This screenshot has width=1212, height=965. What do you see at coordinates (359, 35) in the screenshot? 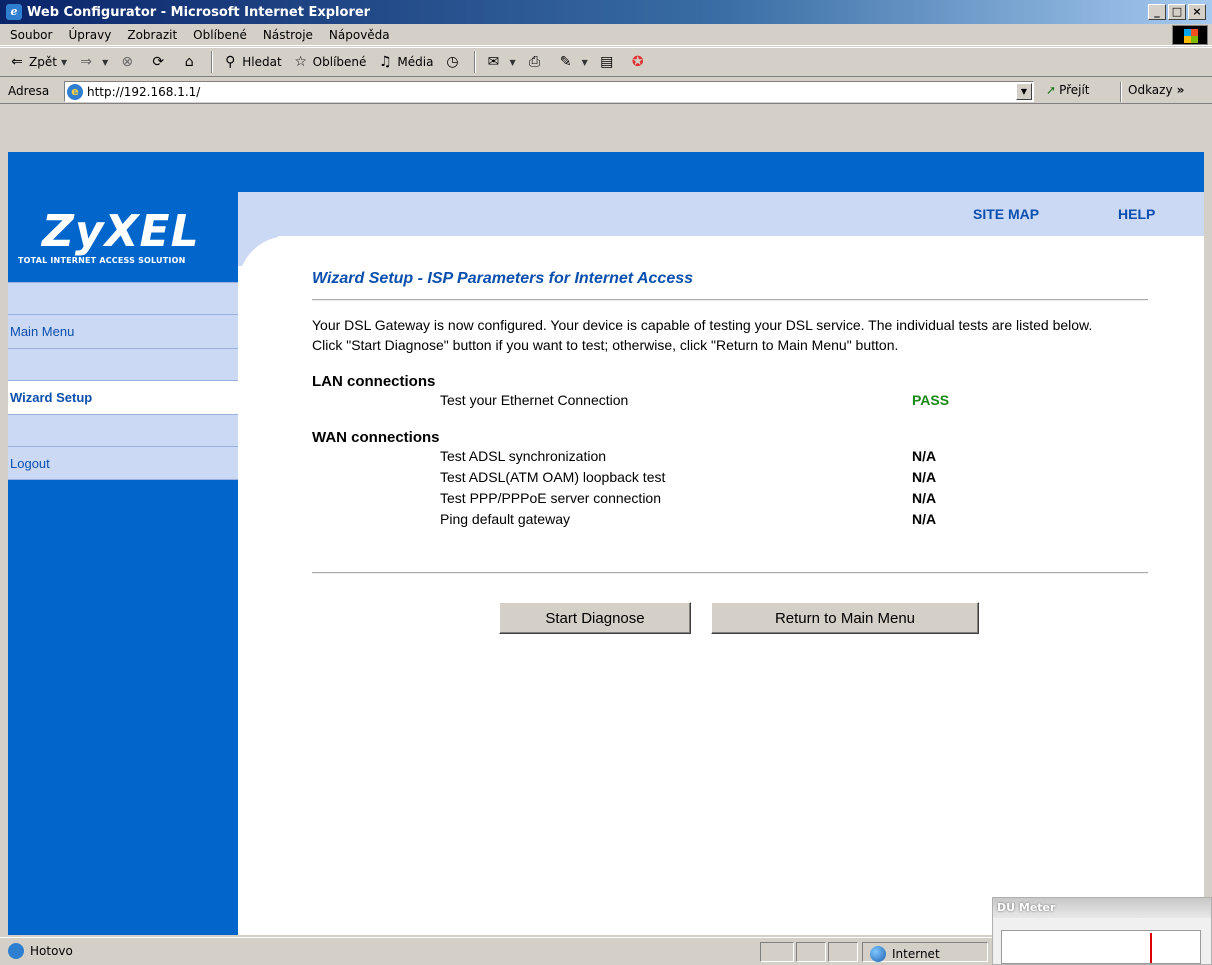
I see `menu-help: Nápověda` at bounding box center [359, 35].